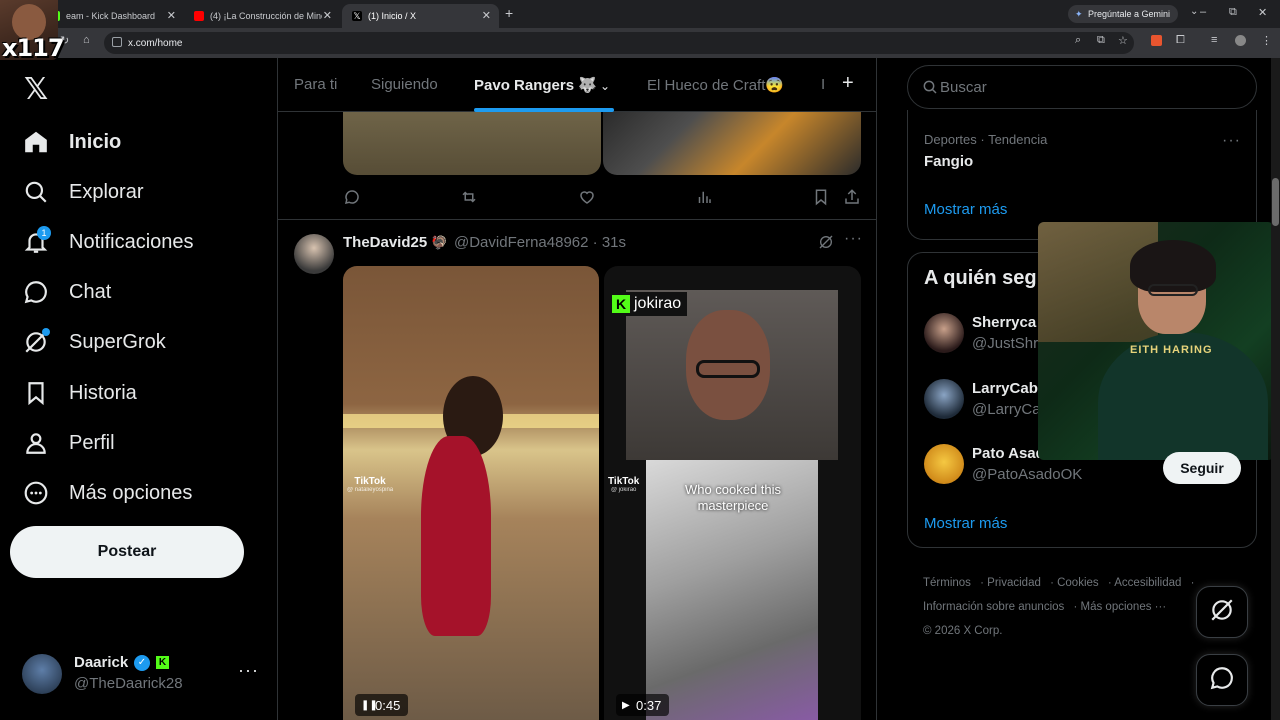  Describe the element at coordinates (658, 303) in the screenshot. I see `kick-name: jokirao` at that location.